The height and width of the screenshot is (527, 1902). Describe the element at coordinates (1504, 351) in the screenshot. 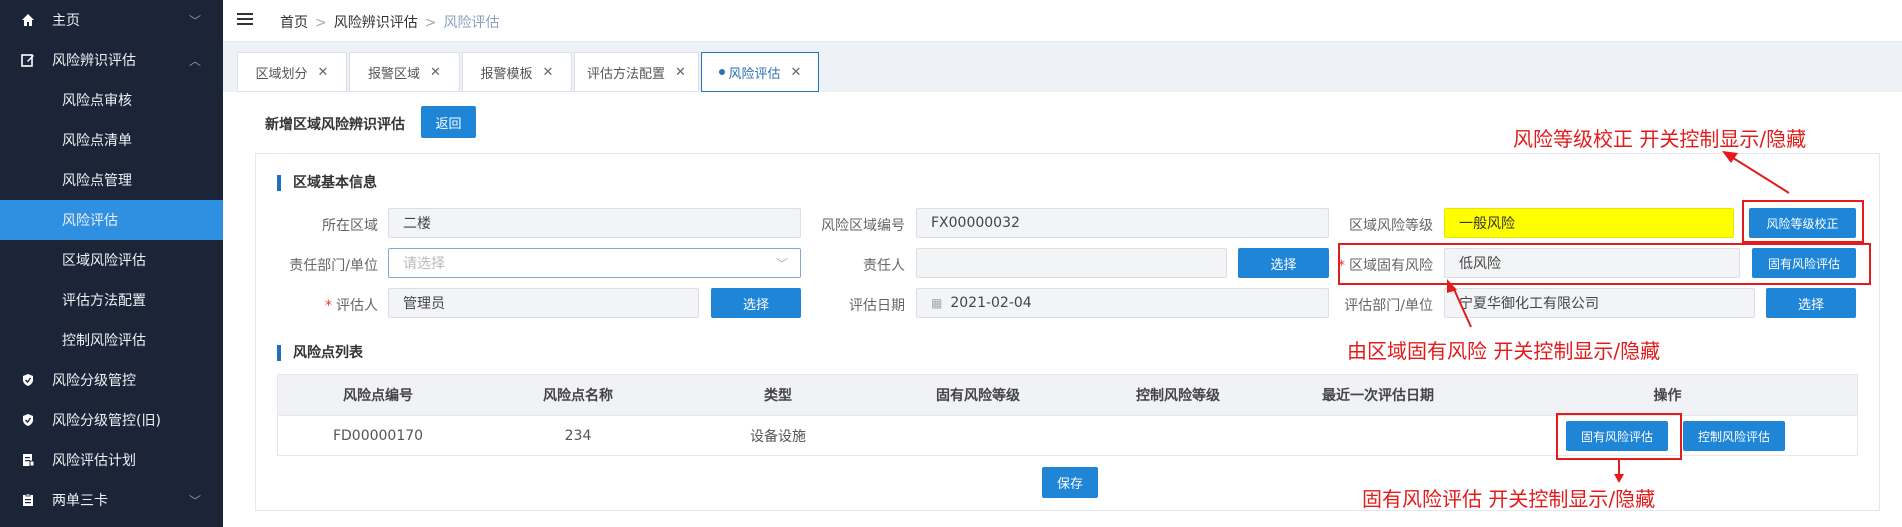

I see `annotation-inherent-toggle: 由区域固有风险 开关控制显示/隐藏` at that location.